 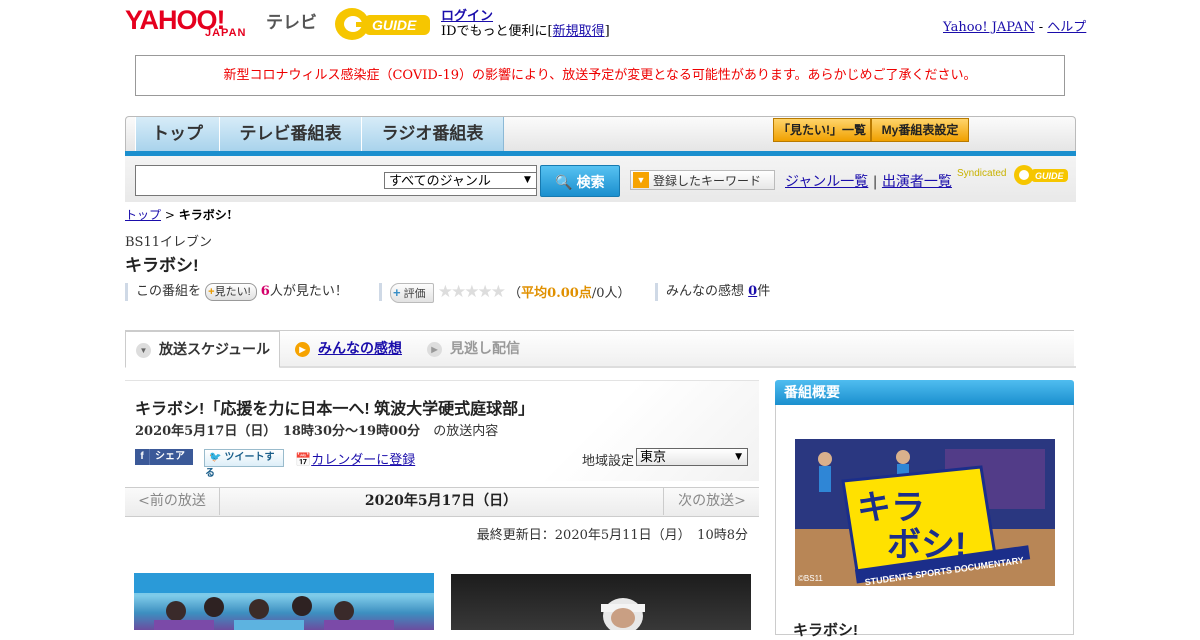 I want to click on rating-stat: + 評価 ★★★★★ （平均0.00点/0人）, so click(x=510, y=292).